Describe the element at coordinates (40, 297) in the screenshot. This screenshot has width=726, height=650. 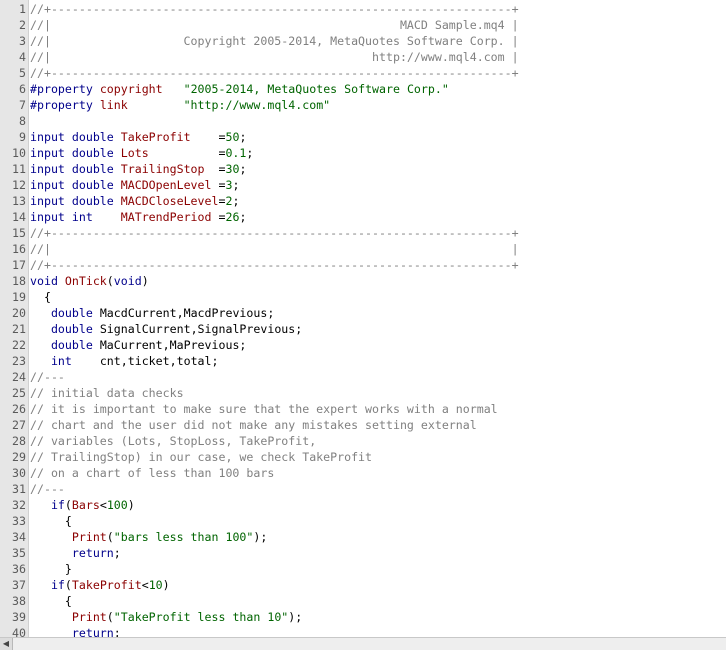
I see `code-token: {` at that location.